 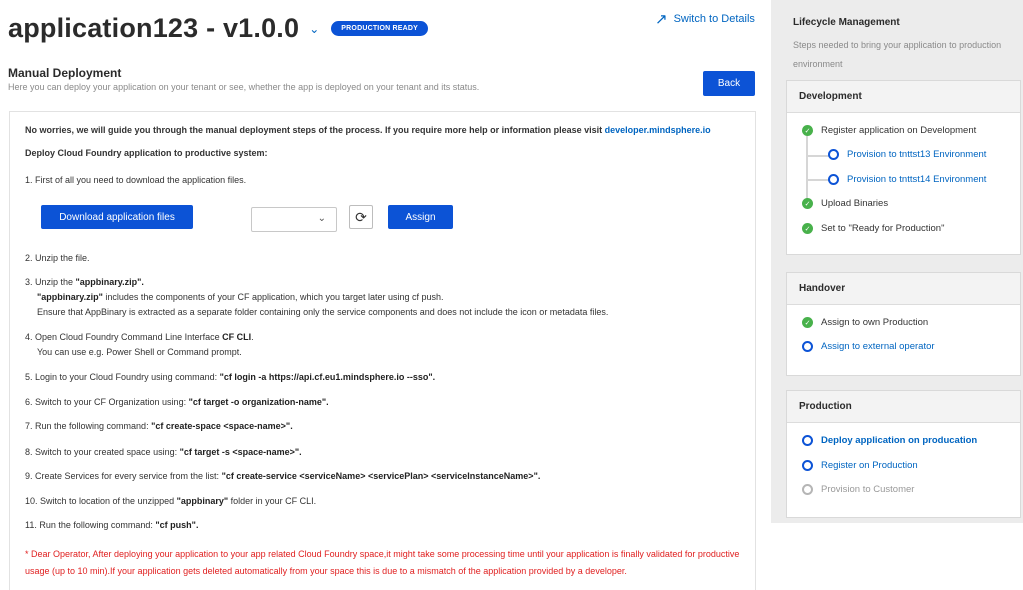 What do you see at coordinates (222, 426) in the screenshot?
I see `step-7-command: "cf create-space <space-name>".` at bounding box center [222, 426].